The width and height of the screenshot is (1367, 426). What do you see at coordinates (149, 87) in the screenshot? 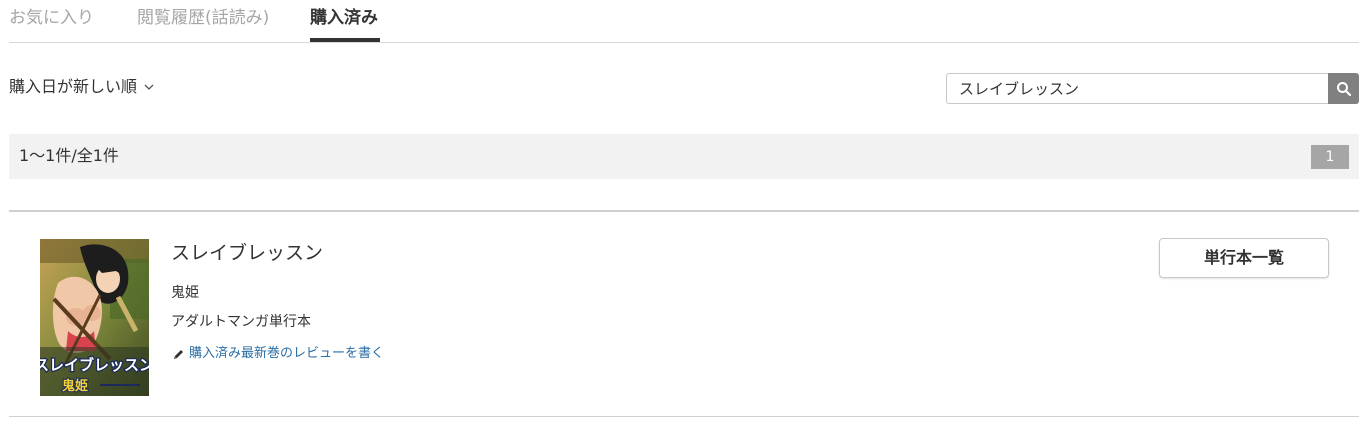
I see `chevron-down-icon` at bounding box center [149, 87].